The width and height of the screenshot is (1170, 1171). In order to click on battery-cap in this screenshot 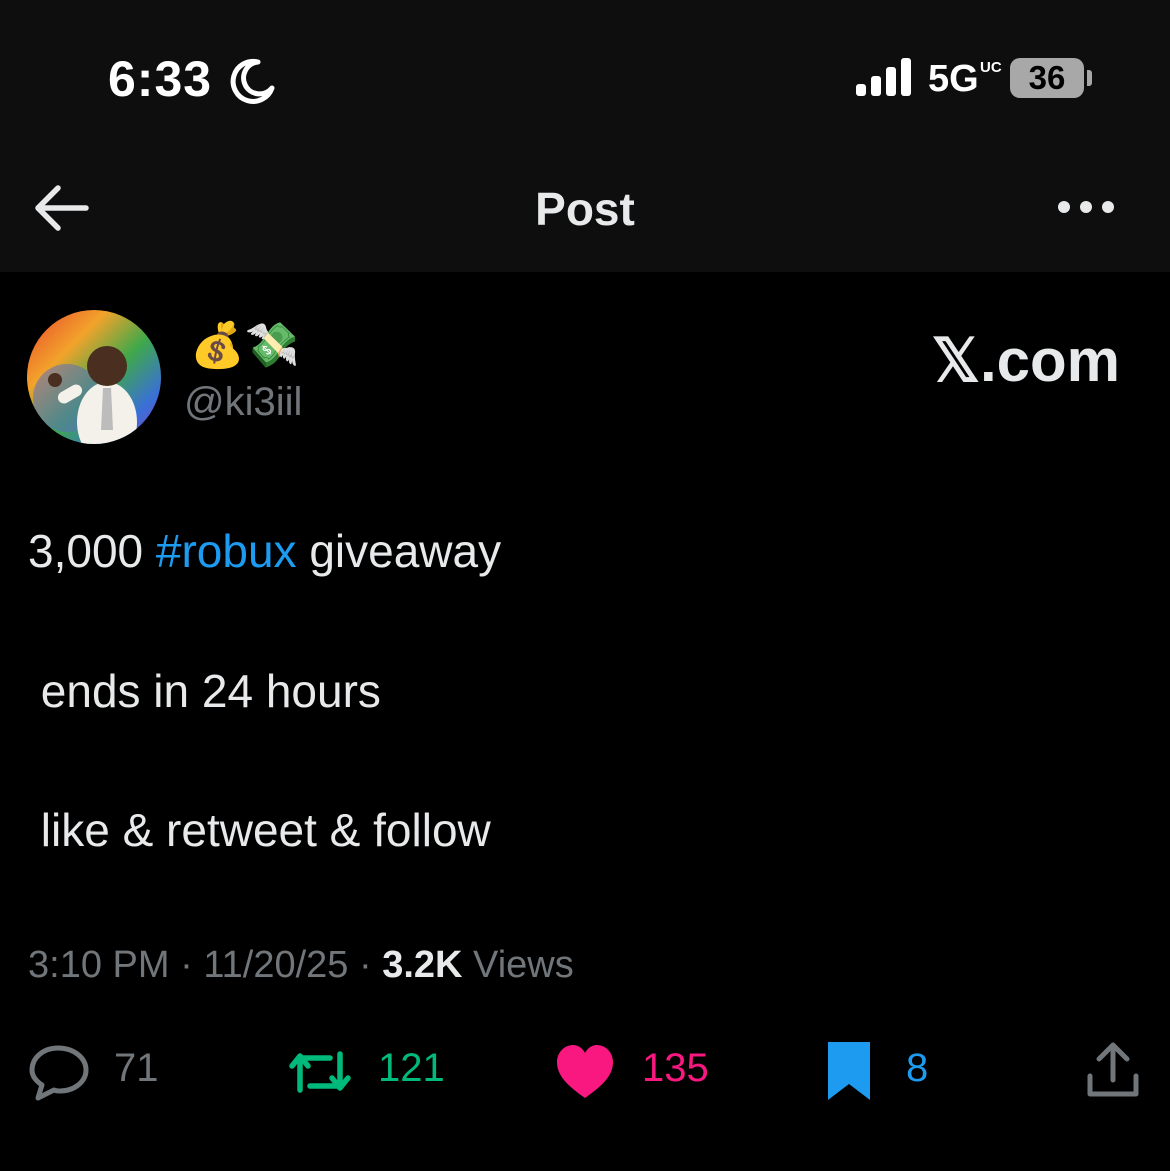, I will do `click(1089, 78)`.